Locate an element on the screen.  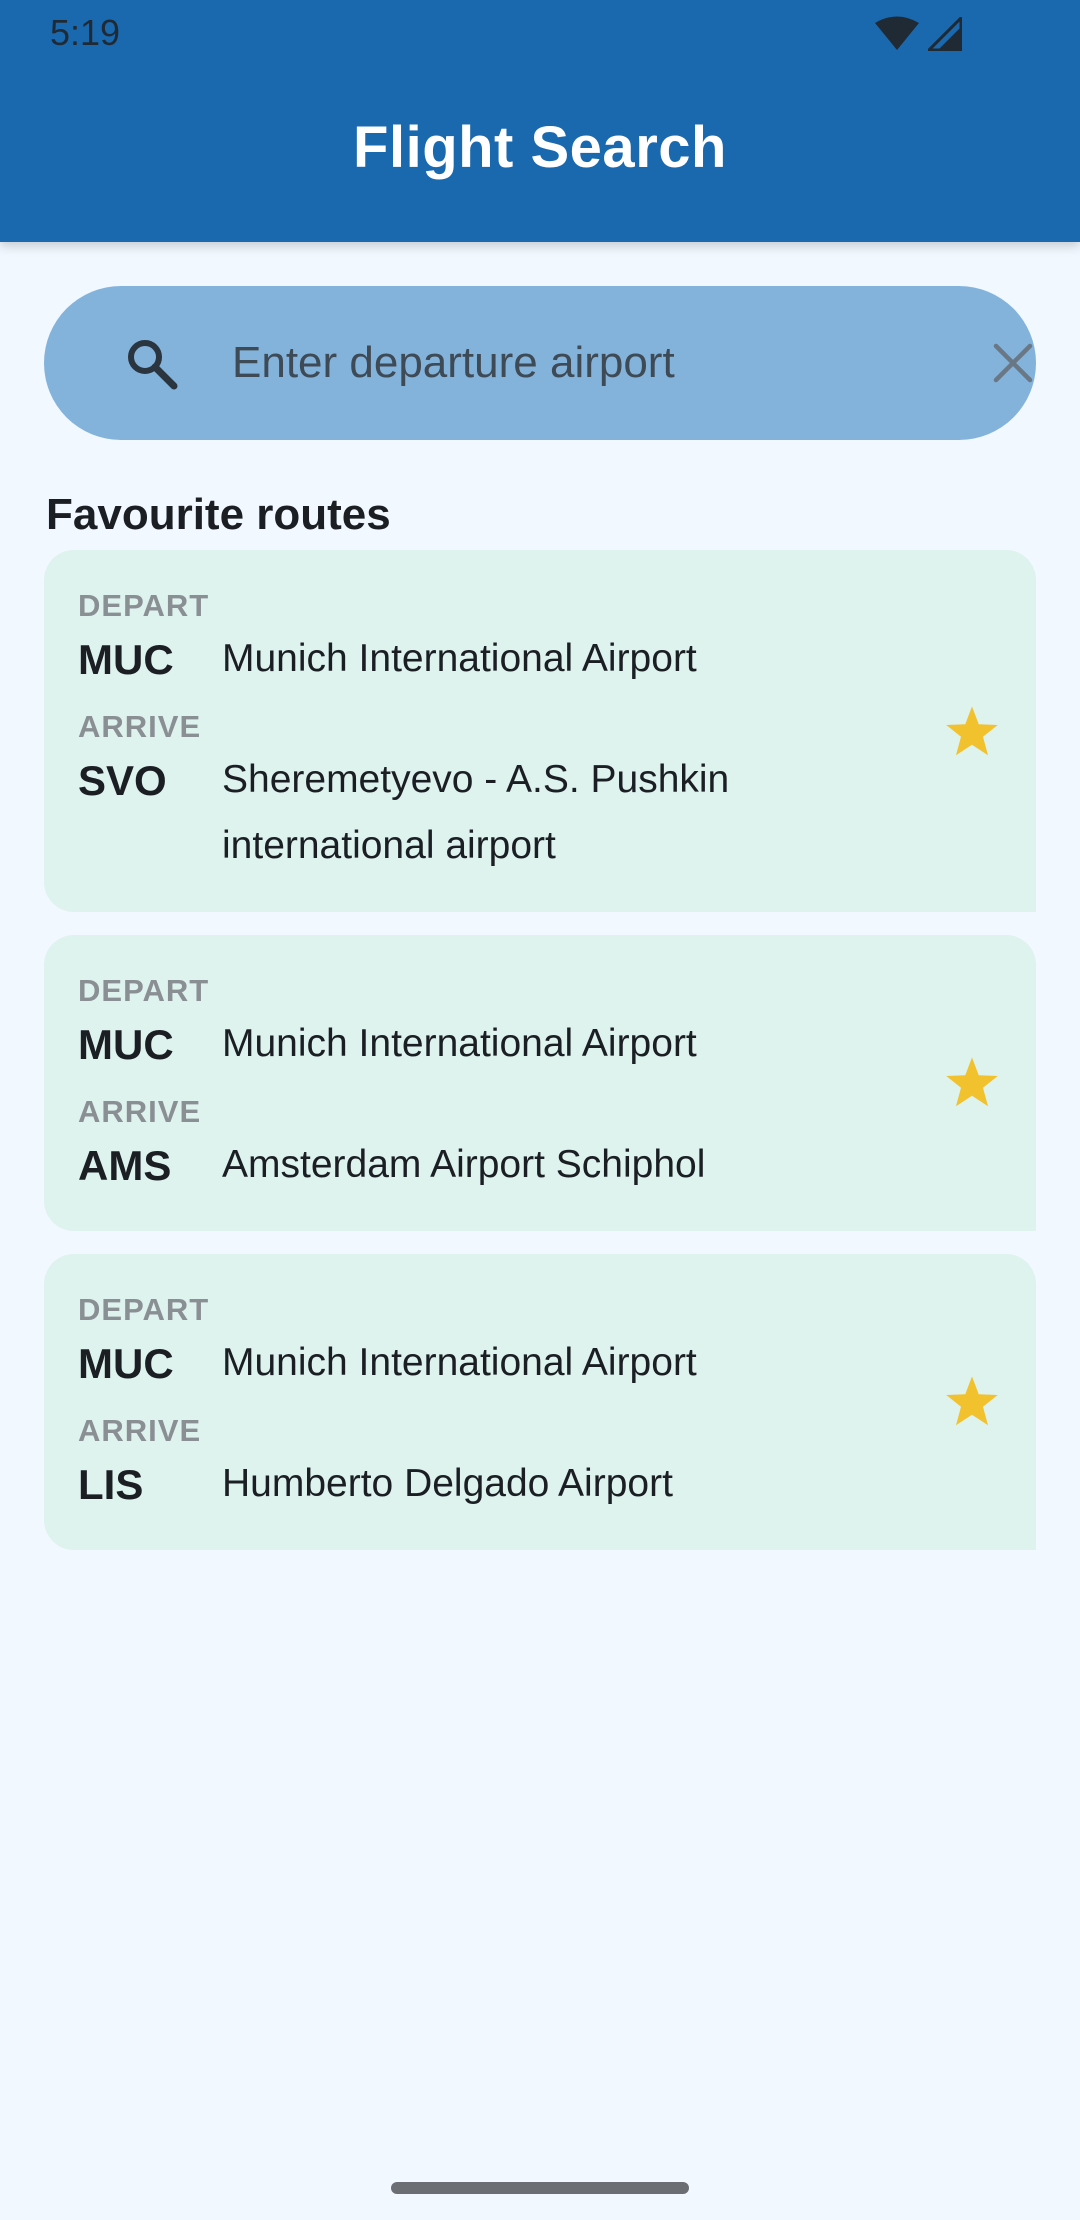
home-indicator is located at coordinates (540, 2188).